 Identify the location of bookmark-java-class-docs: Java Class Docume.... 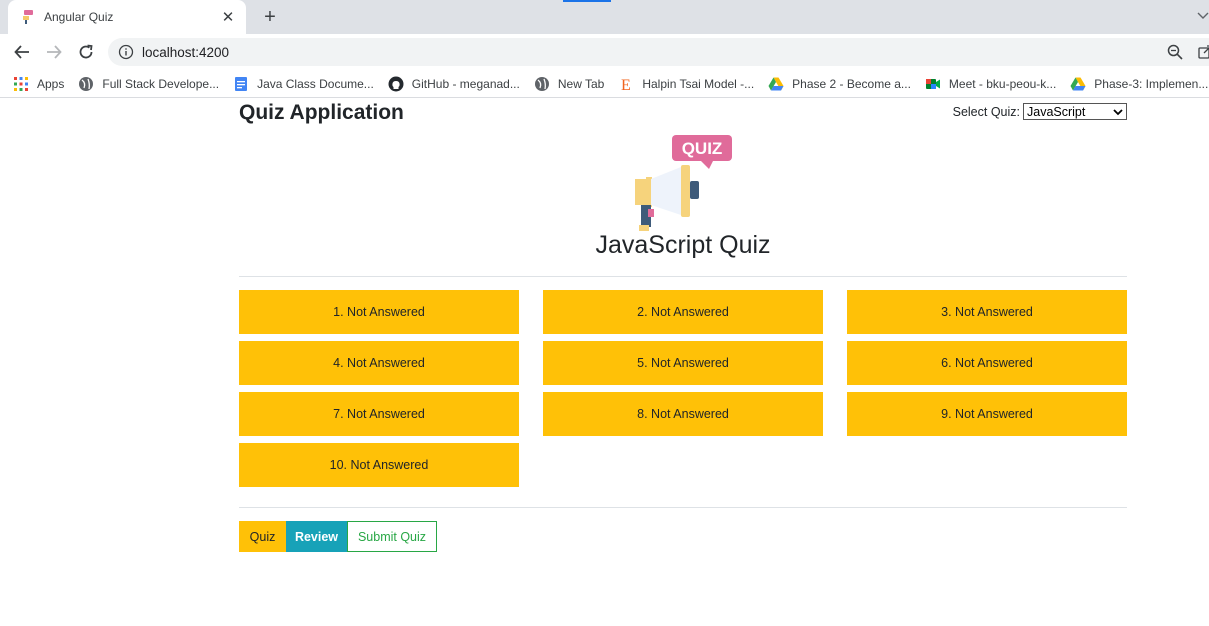
(302, 84).